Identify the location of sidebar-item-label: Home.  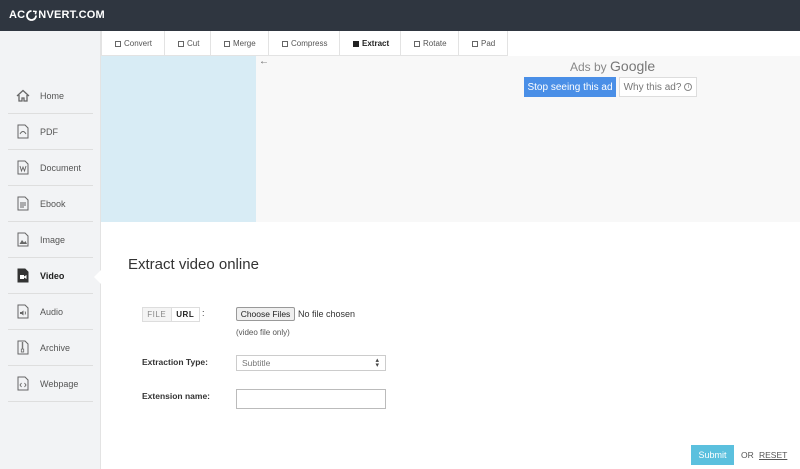
(52, 95).